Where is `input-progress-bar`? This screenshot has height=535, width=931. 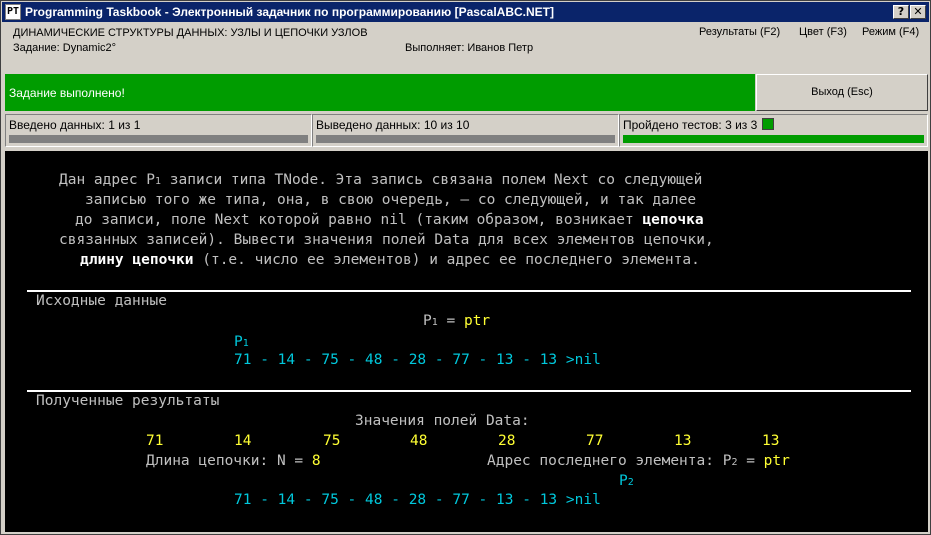
input-progress-bar is located at coordinates (158, 139).